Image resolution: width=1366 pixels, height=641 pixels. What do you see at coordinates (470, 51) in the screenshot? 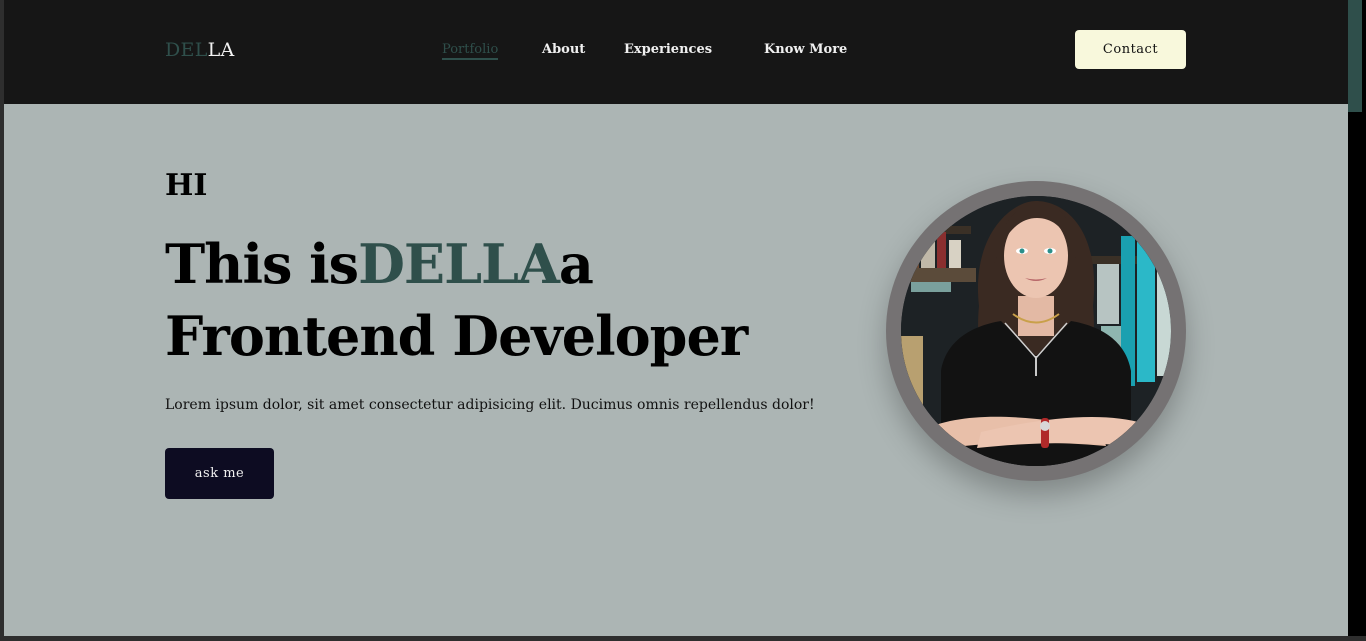
I see `nav-link-portfolio: Portfolio` at bounding box center [470, 51].